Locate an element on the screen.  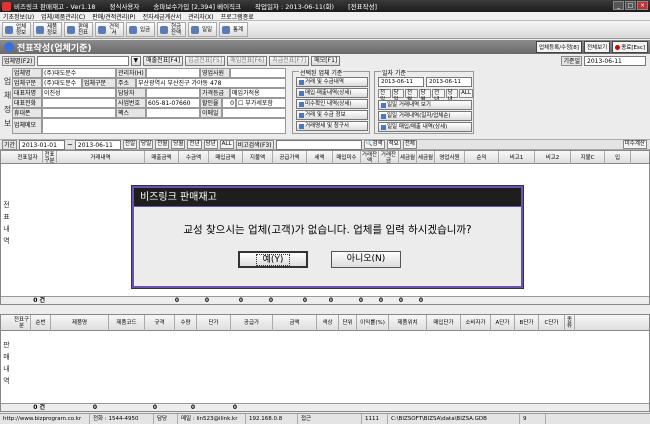
sales-rep-field is located at coordinates (258, 73).